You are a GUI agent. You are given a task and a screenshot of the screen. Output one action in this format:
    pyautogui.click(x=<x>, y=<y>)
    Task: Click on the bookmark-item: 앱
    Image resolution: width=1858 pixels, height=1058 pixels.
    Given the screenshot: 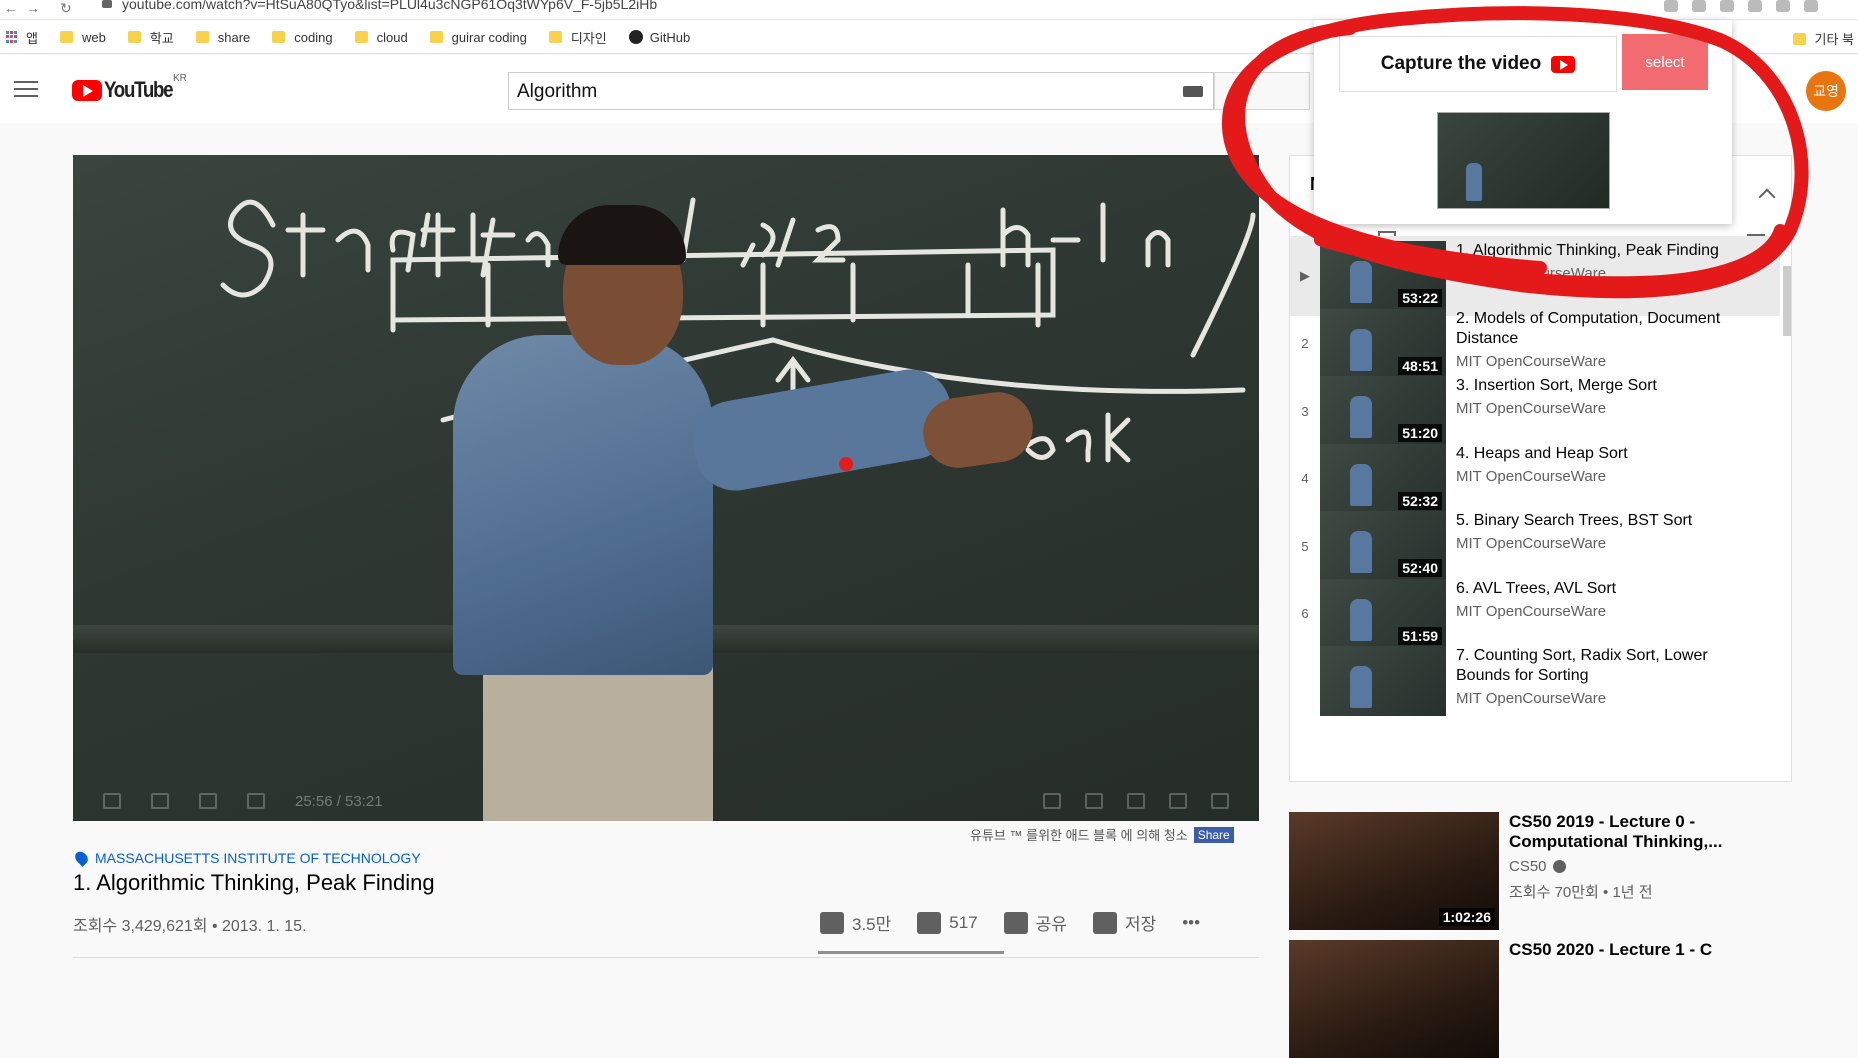 What is the action you would take?
    pyautogui.click(x=22, y=37)
    